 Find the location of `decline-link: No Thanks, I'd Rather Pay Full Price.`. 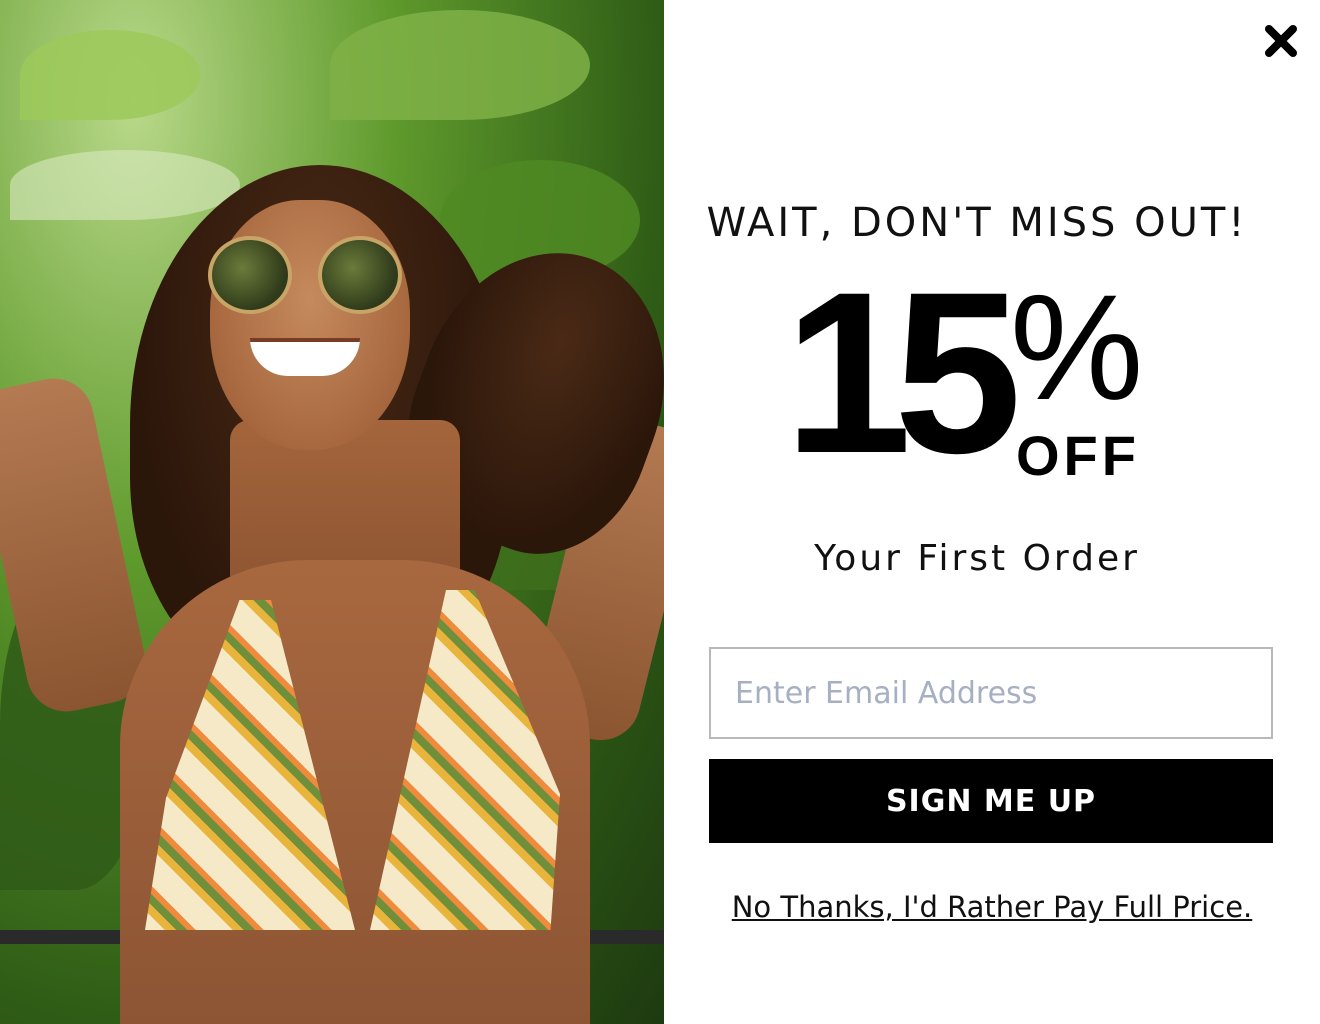

decline-link: No Thanks, I'd Rather Pay Full Price. is located at coordinates (992, 907).